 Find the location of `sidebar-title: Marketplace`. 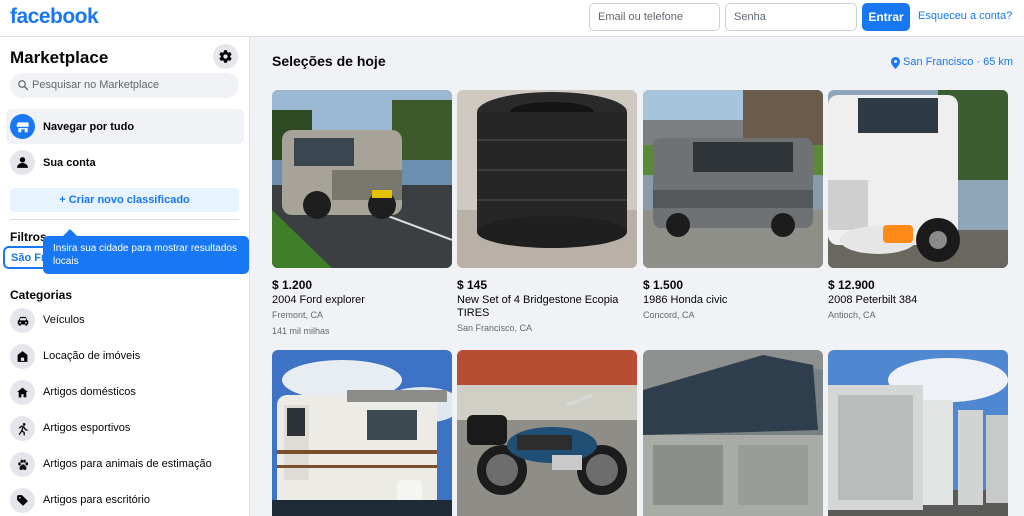

sidebar-title: Marketplace is located at coordinates (59, 57).